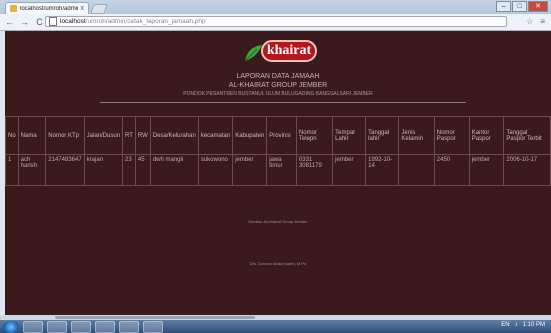 Image resolution: width=551 pixels, height=333 pixels. I want to click on leaf-logo-icon, so click(253, 53).